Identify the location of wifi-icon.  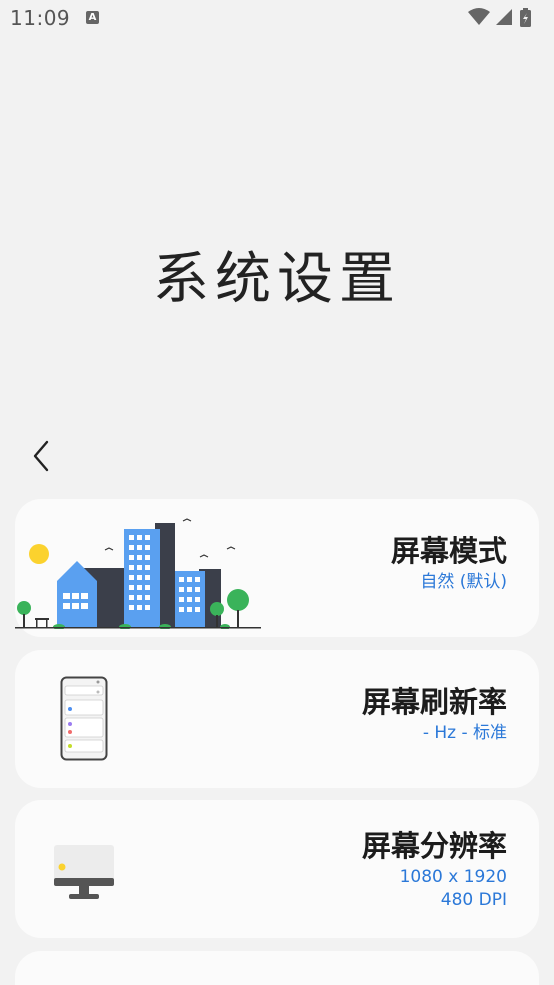
(479, 16).